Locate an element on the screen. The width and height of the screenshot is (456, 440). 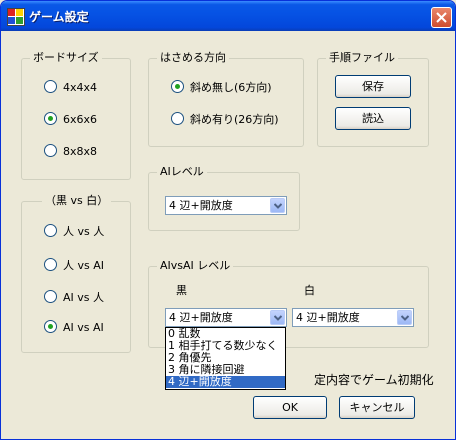
close-button is located at coordinates (441, 17).